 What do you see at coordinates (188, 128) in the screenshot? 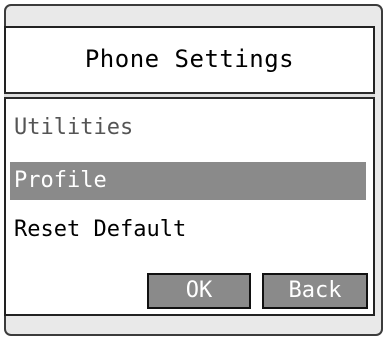
I see `menu-item-utilities: Utilities` at bounding box center [188, 128].